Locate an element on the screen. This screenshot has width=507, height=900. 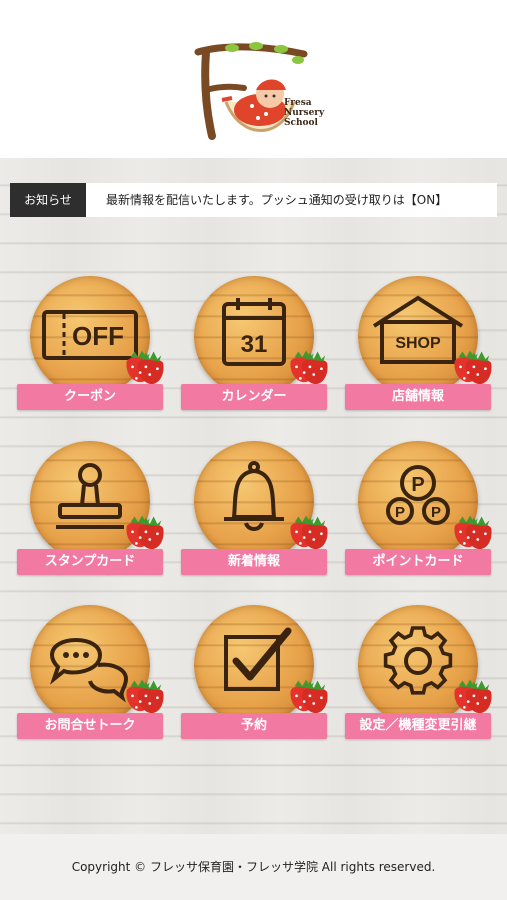
menu-shop-info: SHOP 店舗情報 is located at coordinates (420, 346).